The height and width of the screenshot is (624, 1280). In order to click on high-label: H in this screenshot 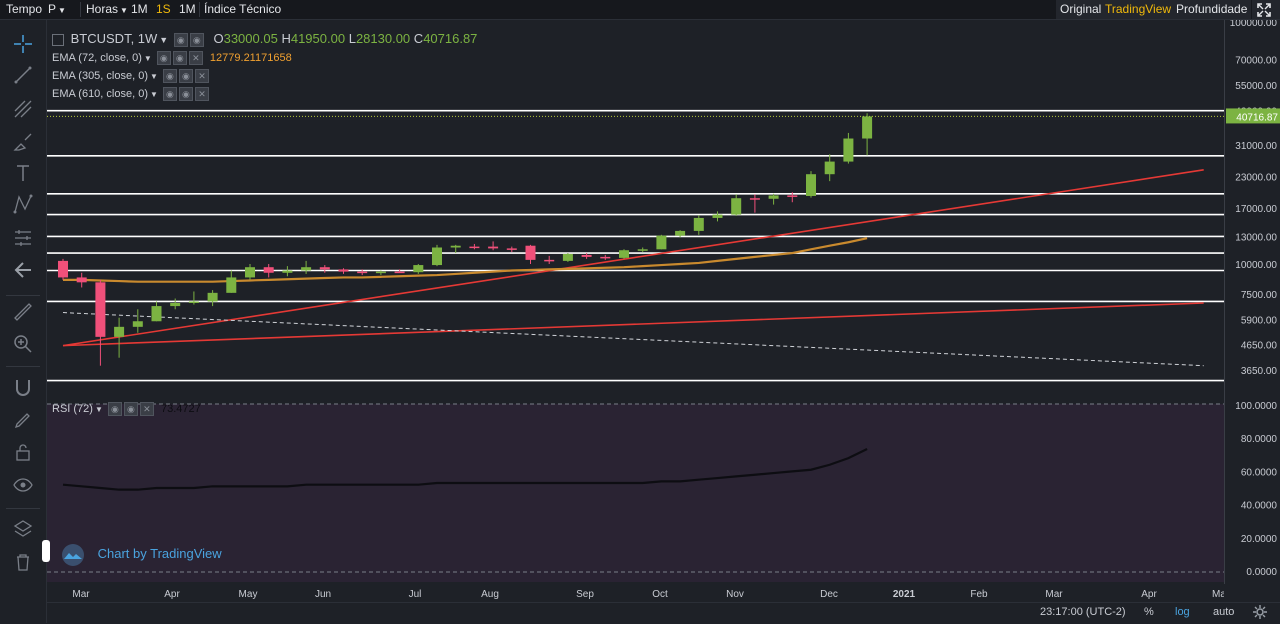, I will do `click(286, 38)`.